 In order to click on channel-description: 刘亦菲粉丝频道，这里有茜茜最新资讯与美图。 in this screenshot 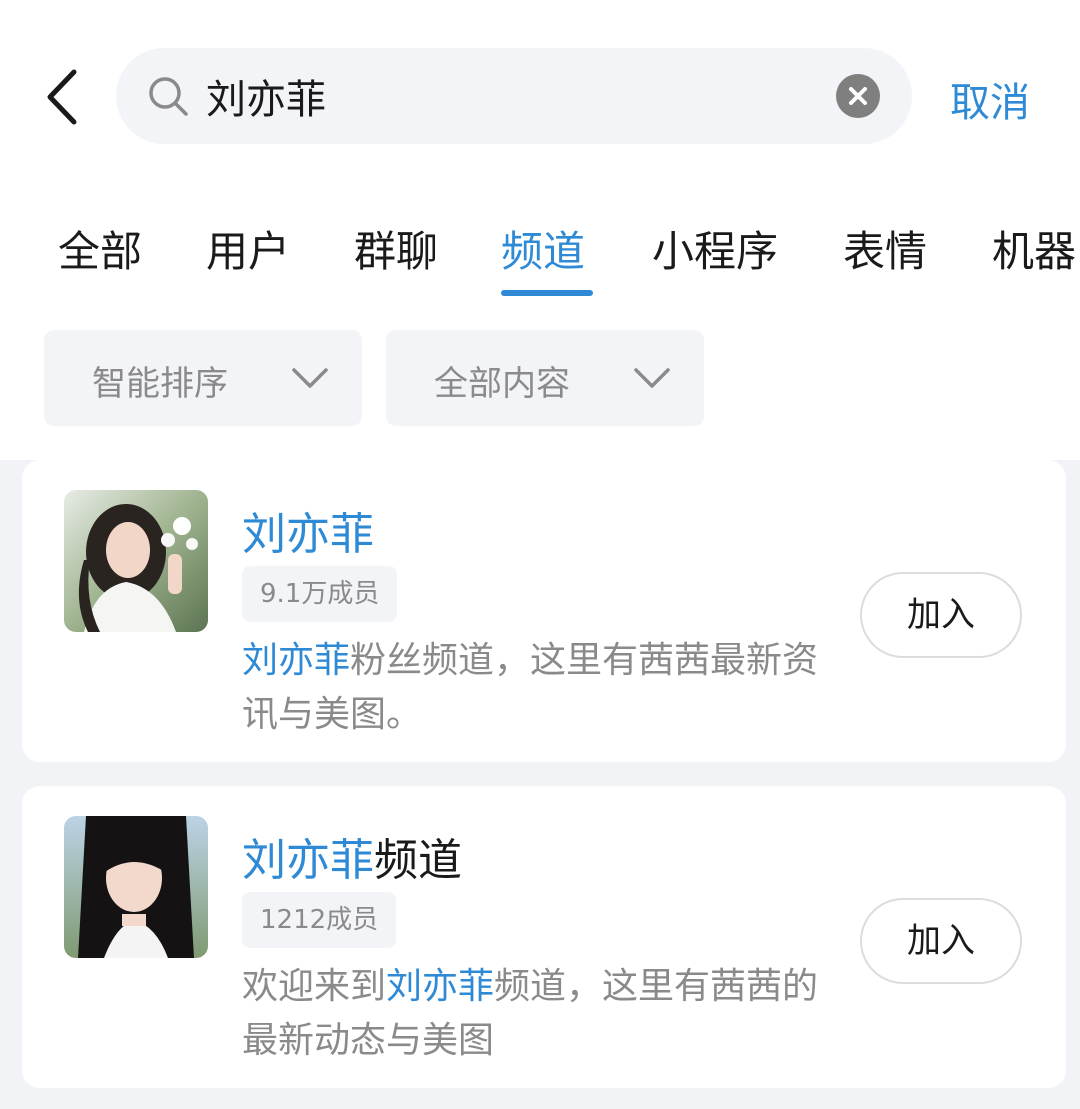, I will do `click(537, 688)`.